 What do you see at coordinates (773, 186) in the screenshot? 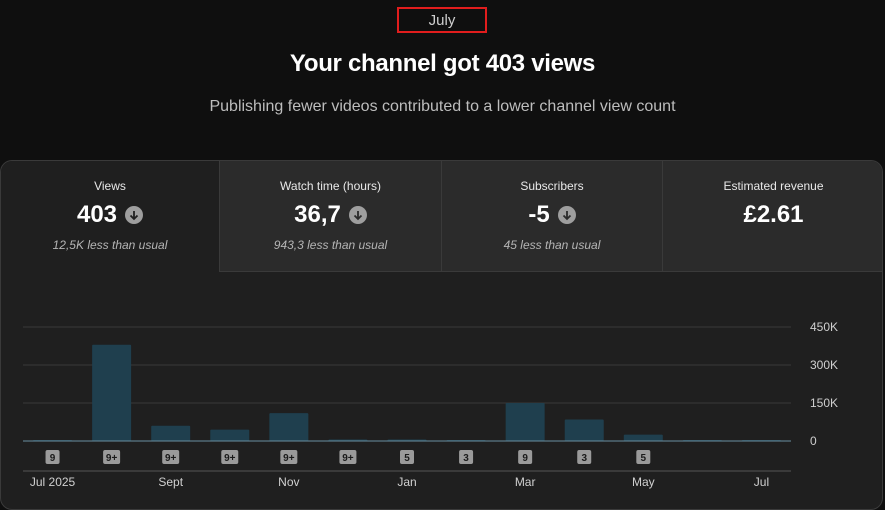
I see `tab-label: Estimated revenue` at bounding box center [773, 186].